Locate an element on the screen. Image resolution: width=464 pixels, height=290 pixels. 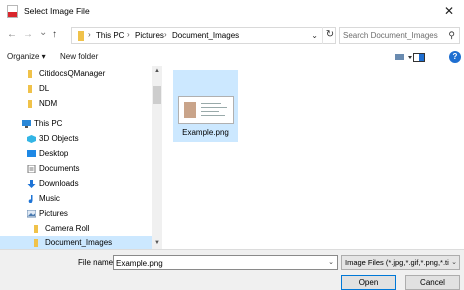
tree-item-label: NDM is located at coordinates (48, 103).